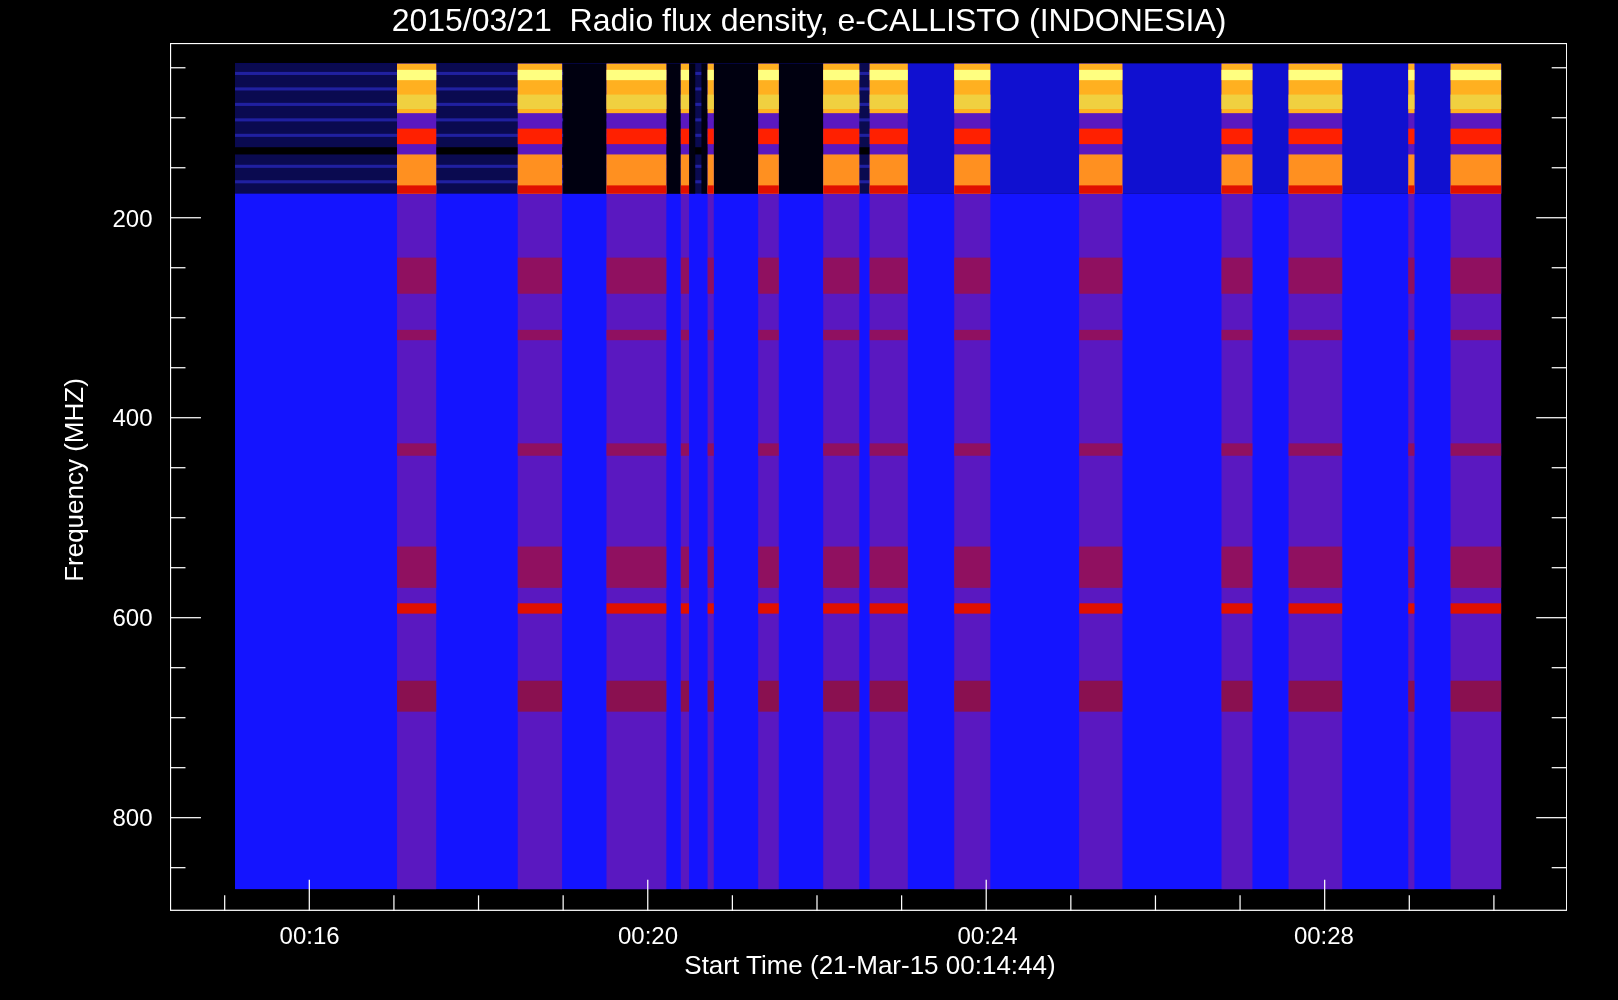 The image size is (1618, 1000). Describe the element at coordinates (132, 417) in the screenshot. I see `tick-label: 400` at that location.